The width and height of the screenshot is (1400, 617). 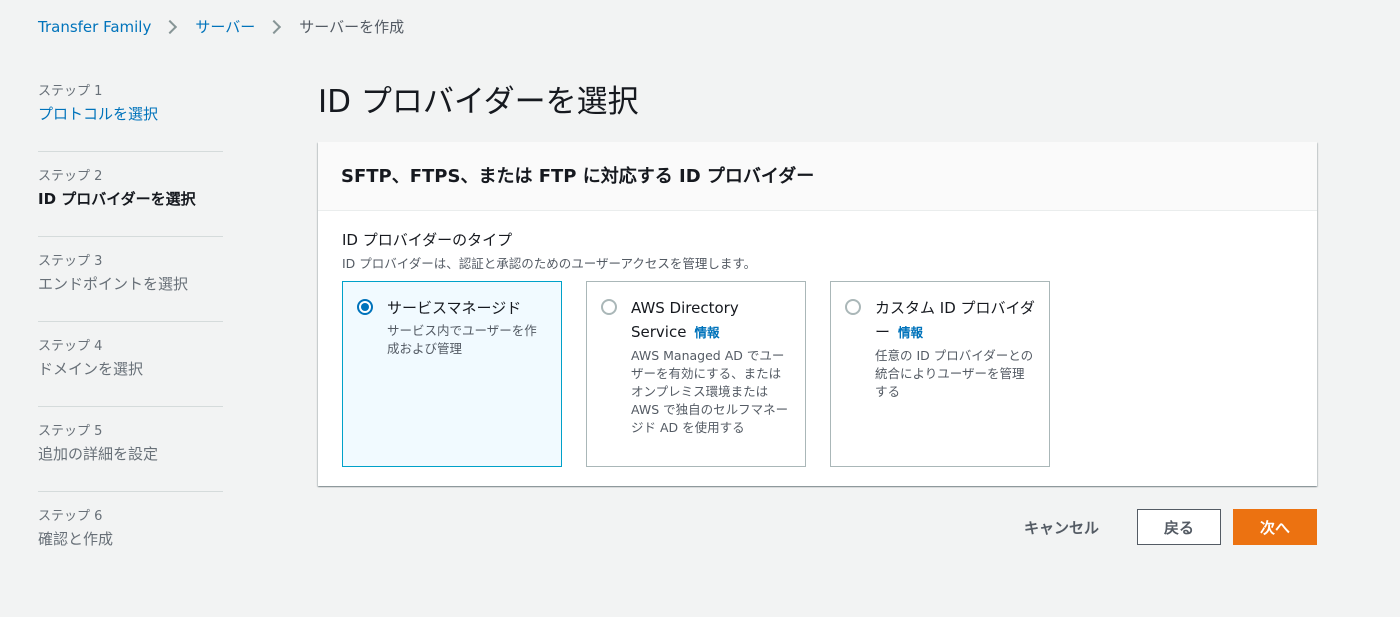 What do you see at coordinates (817, 176) in the screenshot?
I see `panel-header: SFTP、FTPS、または FTP に対応する ID プロバイダー` at bounding box center [817, 176].